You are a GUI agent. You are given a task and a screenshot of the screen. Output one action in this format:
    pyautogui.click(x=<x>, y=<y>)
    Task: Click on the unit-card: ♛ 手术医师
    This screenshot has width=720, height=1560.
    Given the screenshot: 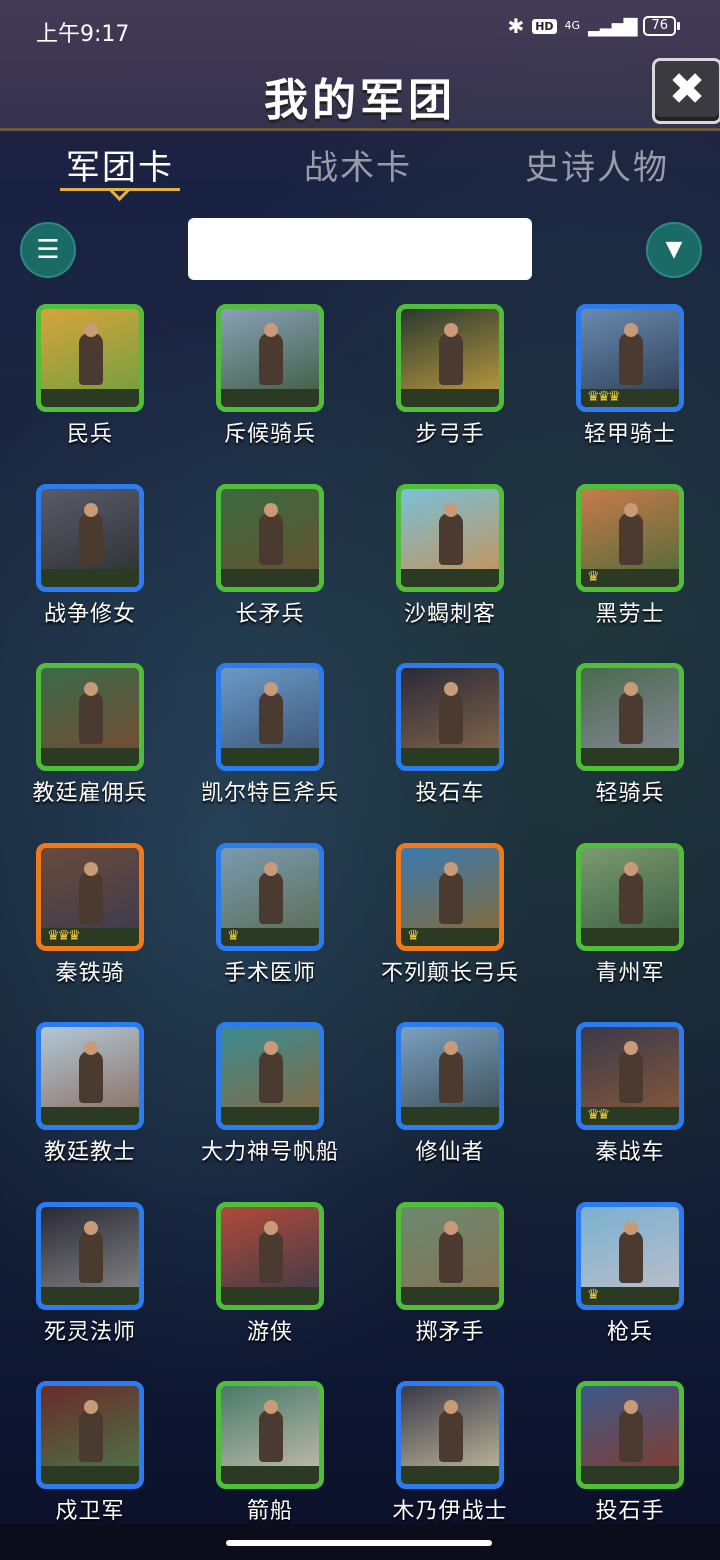 What is the action you would take?
    pyautogui.click(x=270, y=929)
    